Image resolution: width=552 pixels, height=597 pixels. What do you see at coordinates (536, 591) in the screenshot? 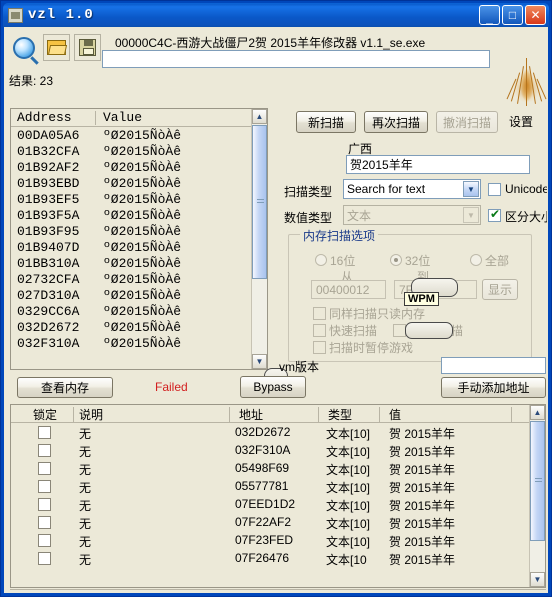
I see `help-icon: ?` at bounding box center [536, 591].